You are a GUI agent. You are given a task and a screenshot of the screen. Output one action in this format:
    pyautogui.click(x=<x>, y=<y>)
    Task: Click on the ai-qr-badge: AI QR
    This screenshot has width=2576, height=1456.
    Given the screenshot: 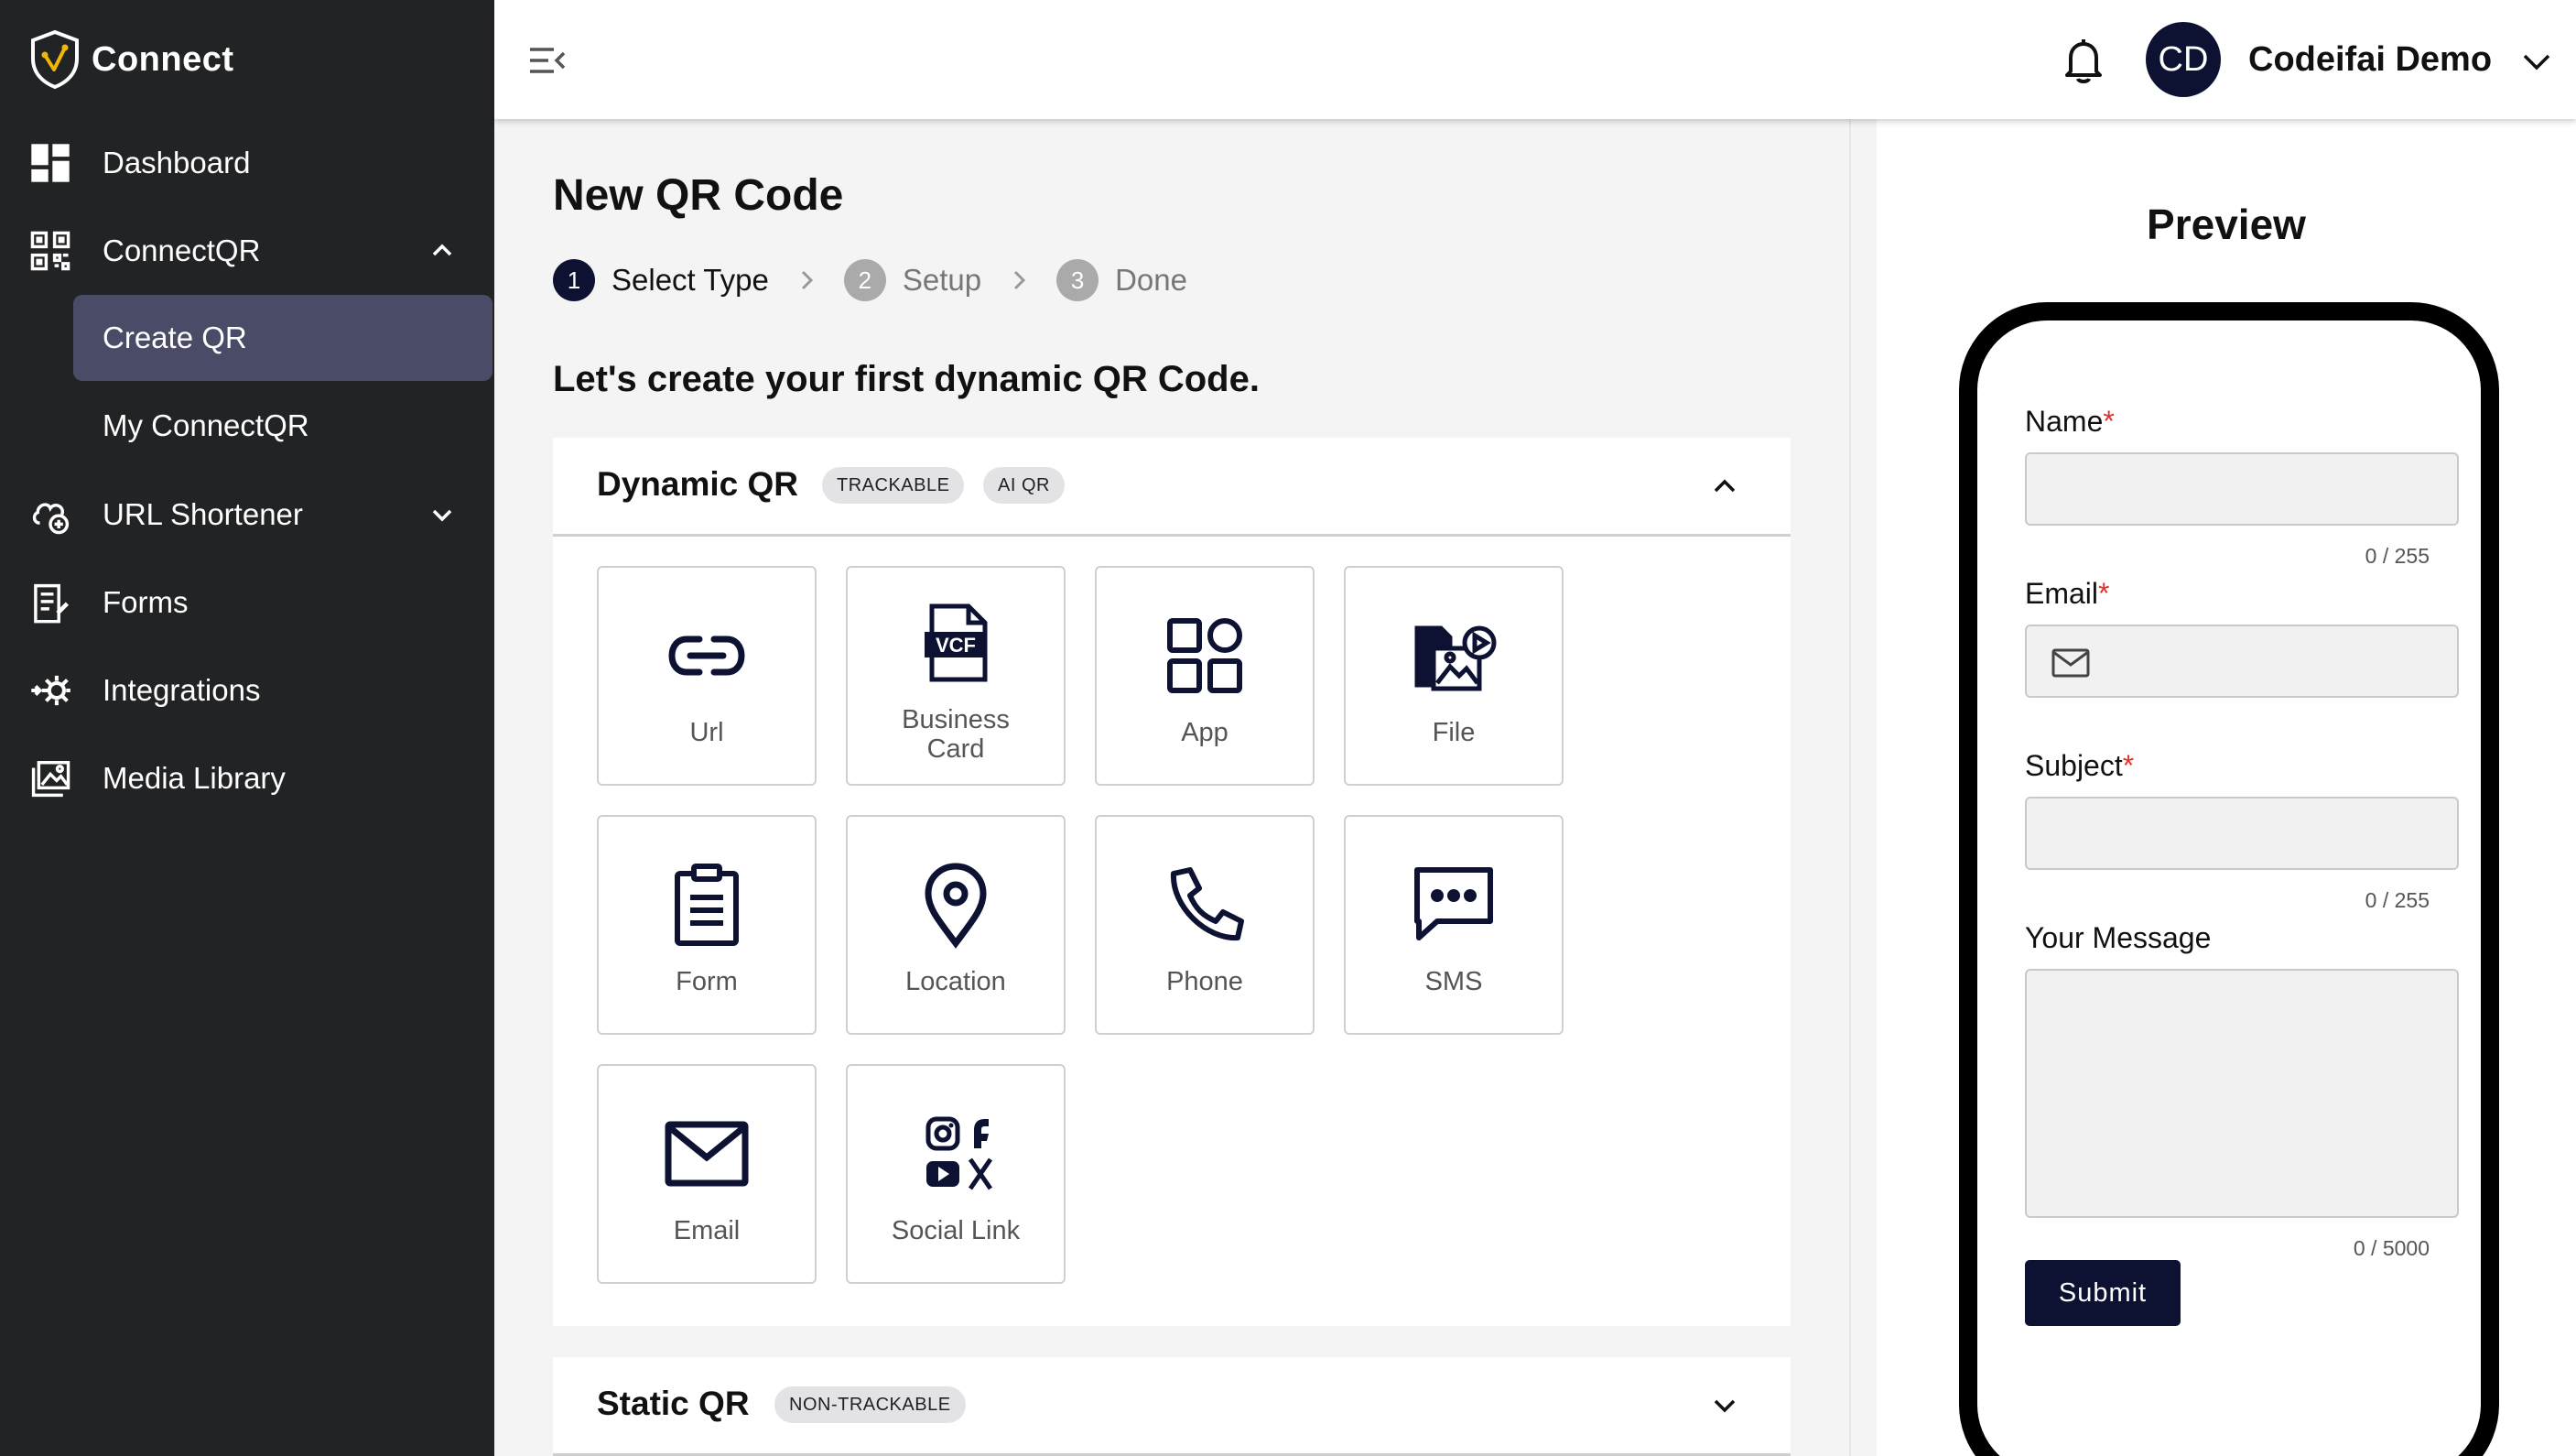 What is the action you would take?
    pyautogui.click(x=1024, y=485)
    